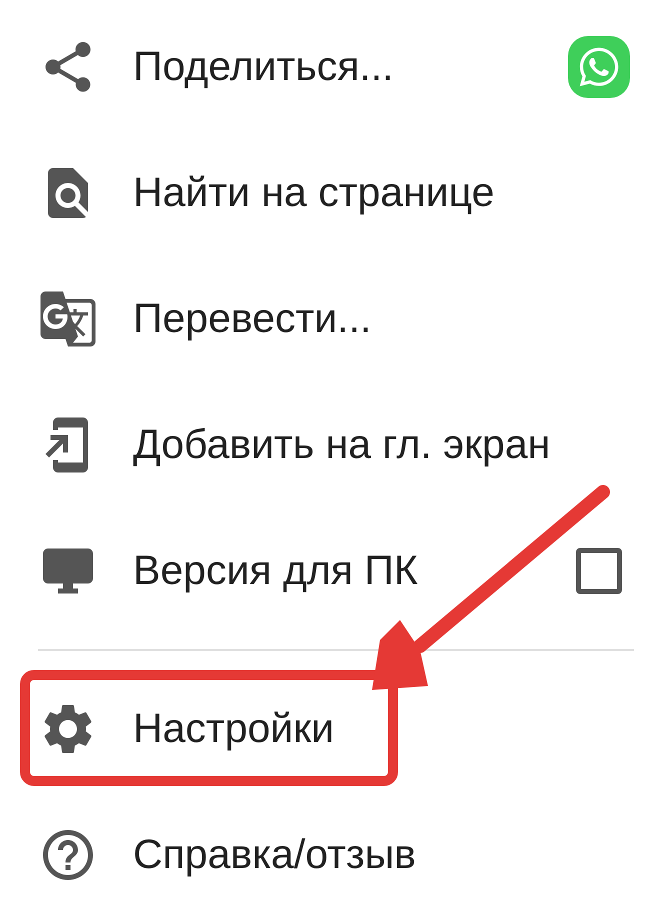  Describe the element at coordinates (341, 445) in the screenshot. I see `menu-item-label: Добавить на гл. экран` at that location.